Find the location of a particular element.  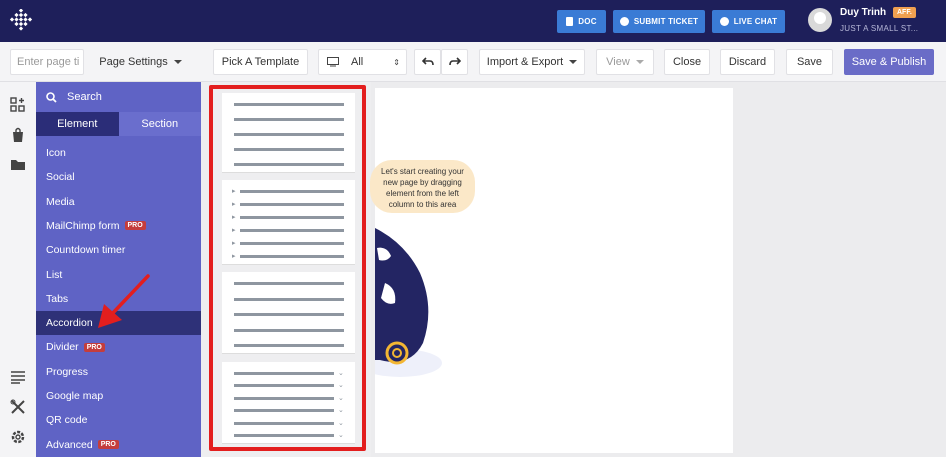

redo-icon is located at coordinates (454, 61).